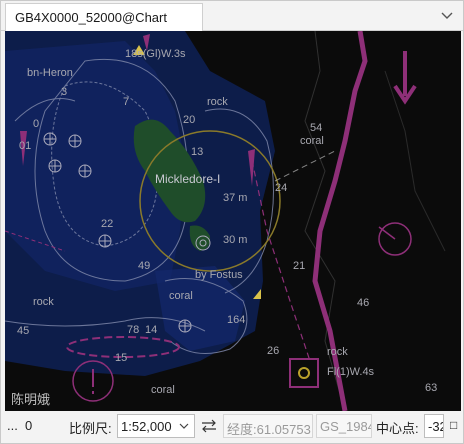 The width and height of the screenshot is (464, 444). I want to click on sounding: 15, so click(121, 358).